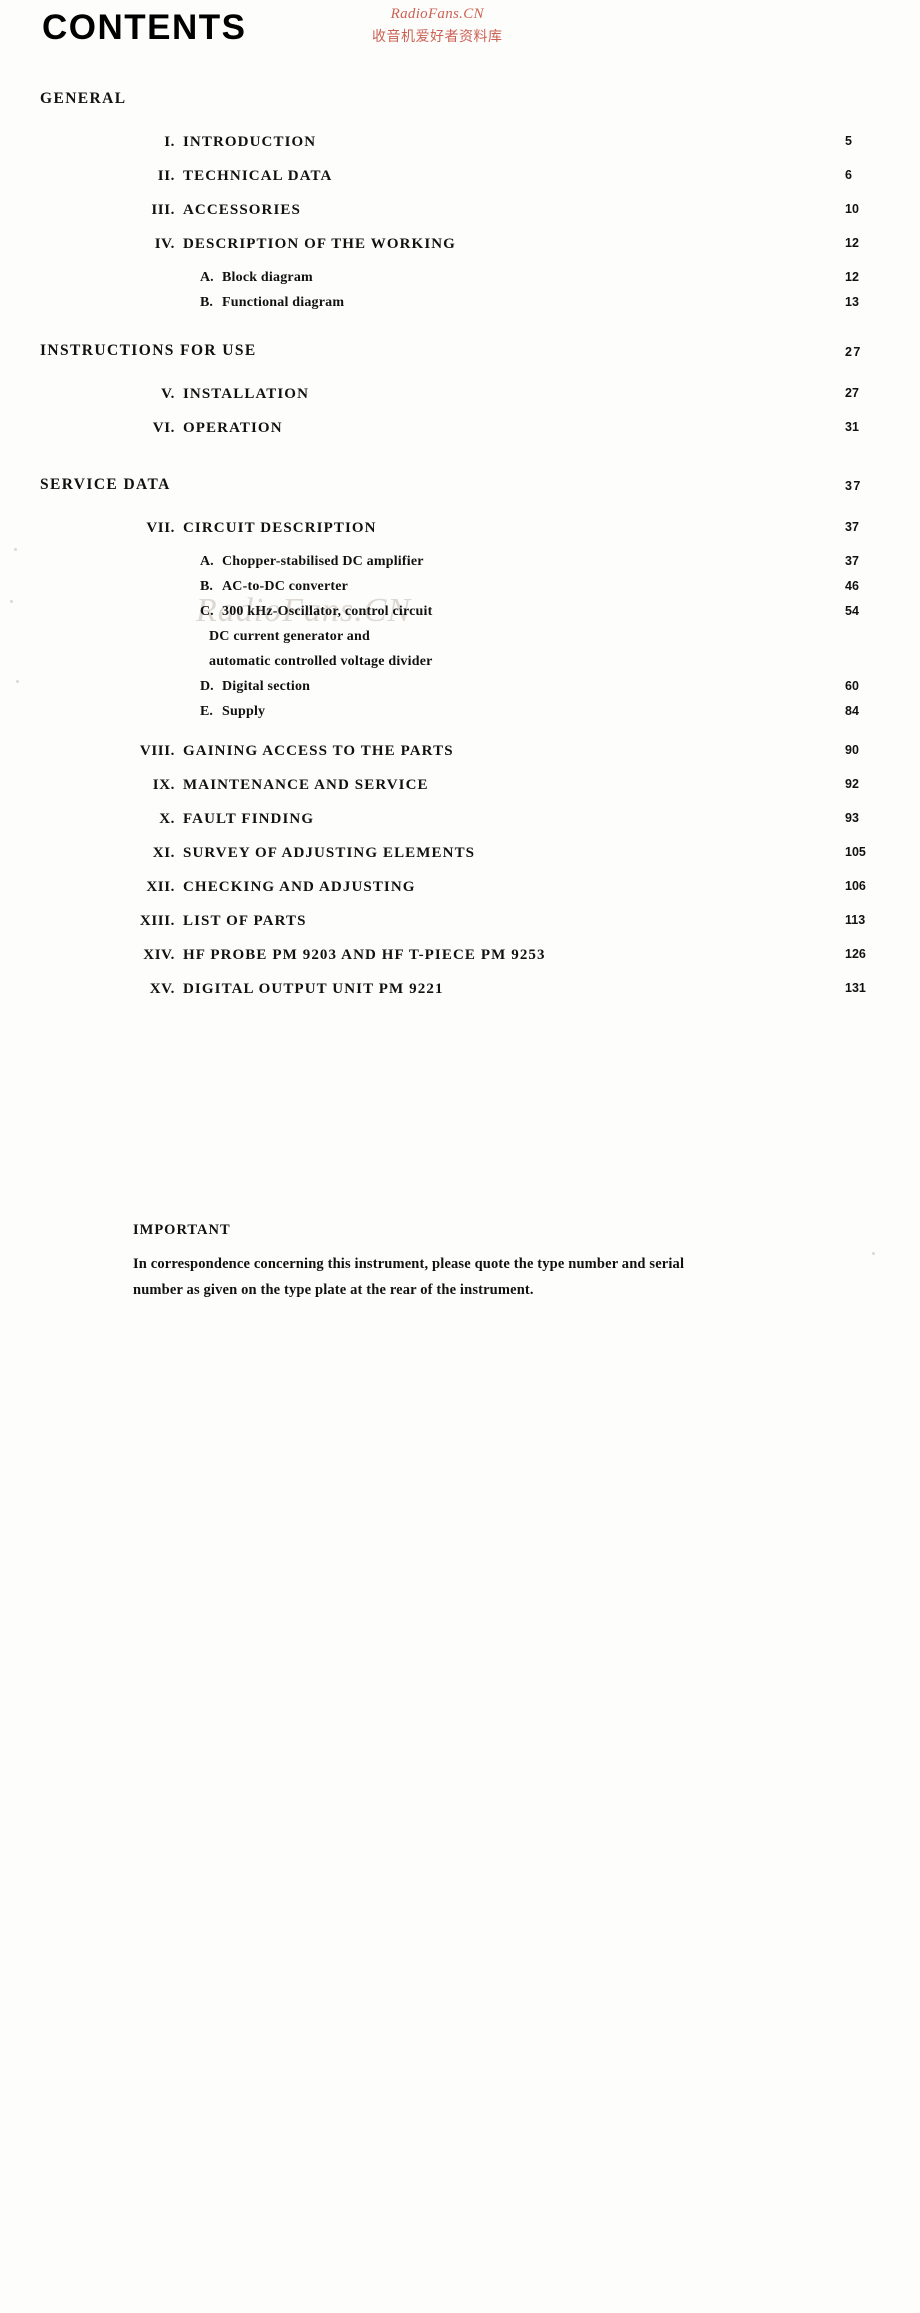  I want to click on toc-subentry-page: 84, so click(852, 711).